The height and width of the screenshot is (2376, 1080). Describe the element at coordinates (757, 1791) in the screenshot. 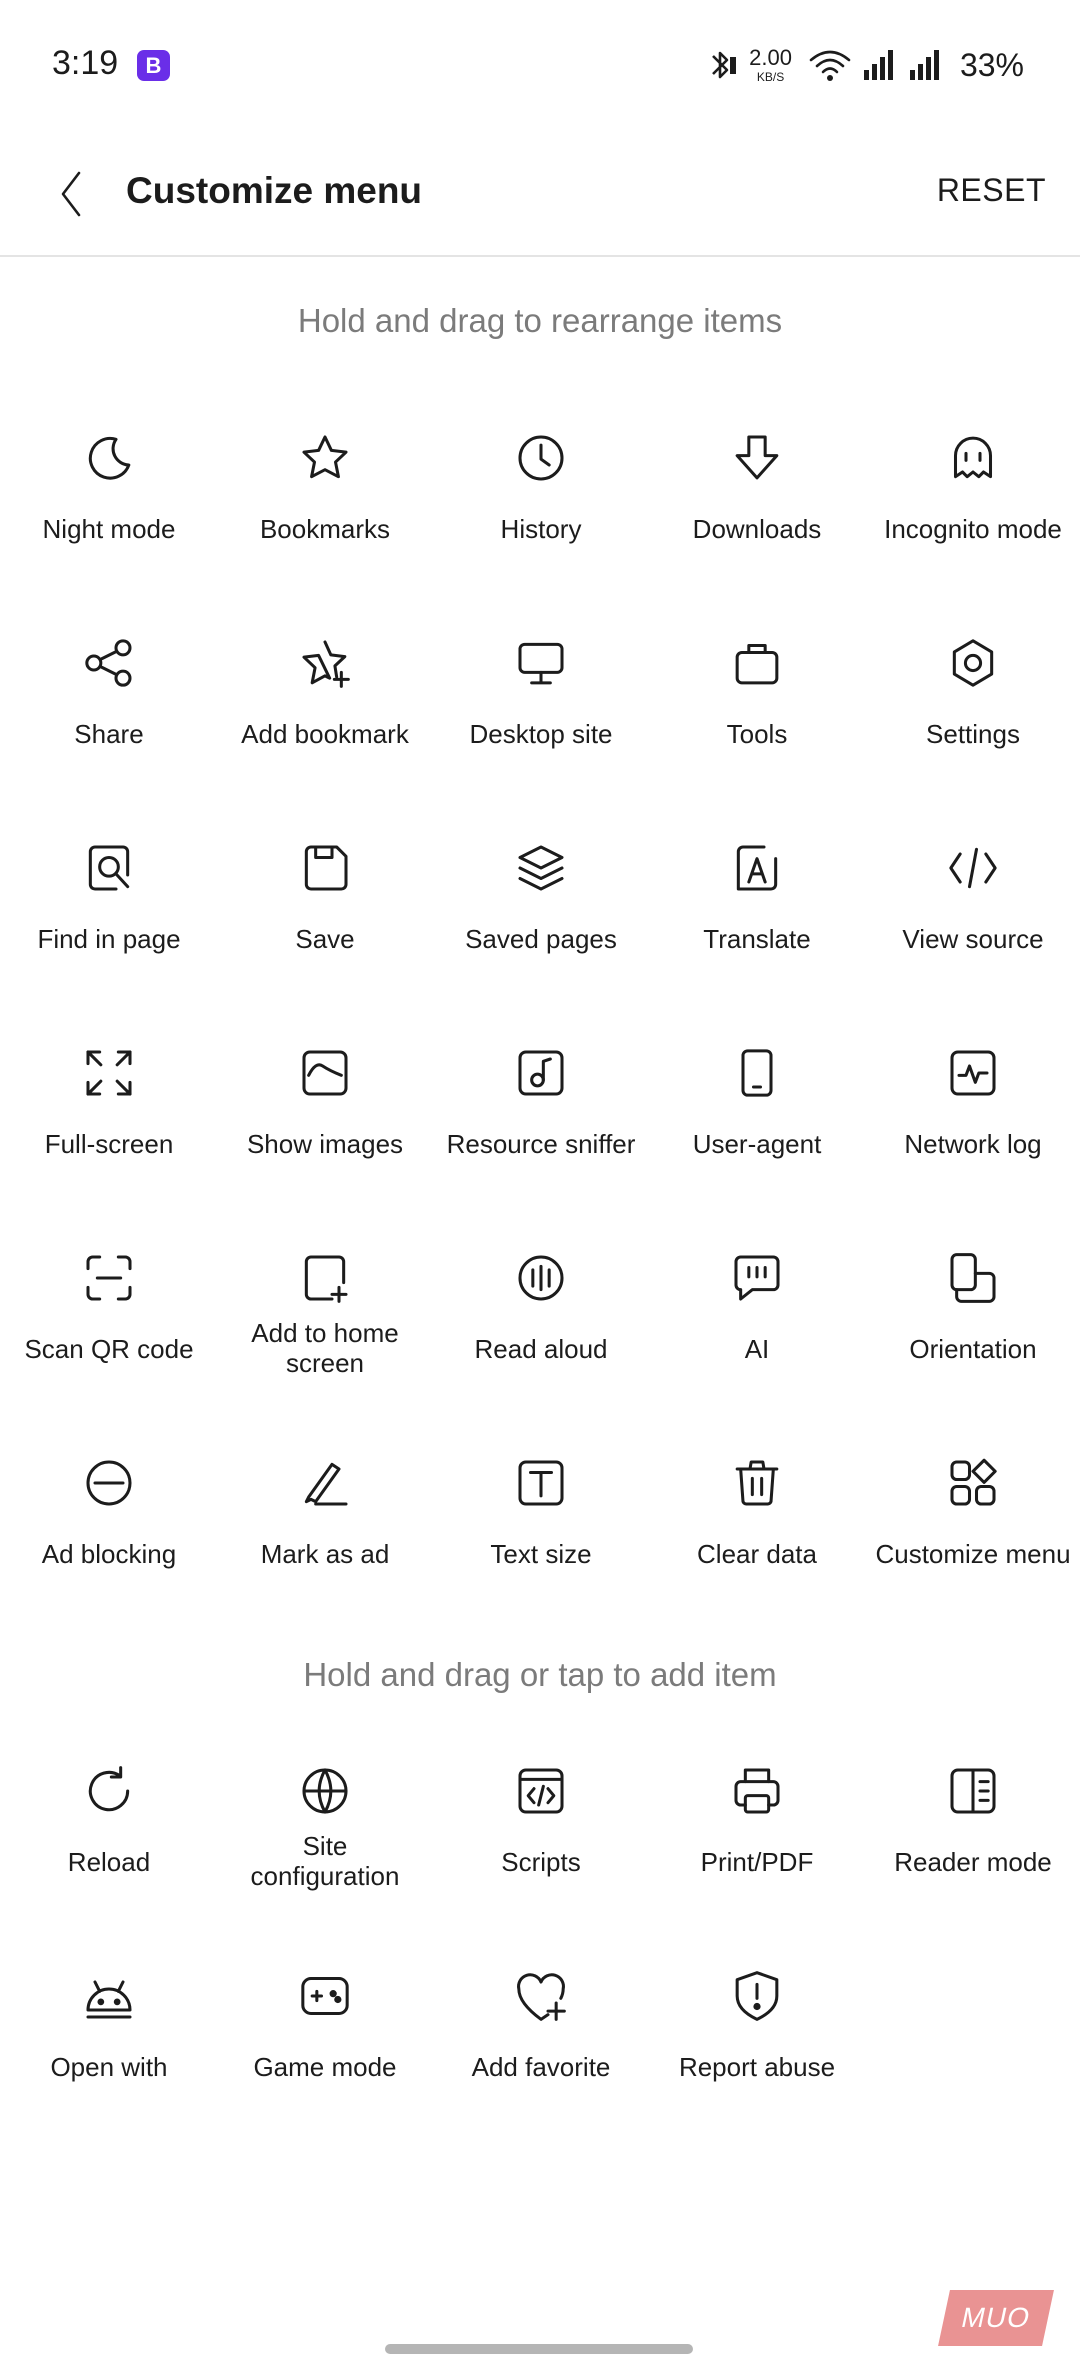

I see `printer-icon` at that location.